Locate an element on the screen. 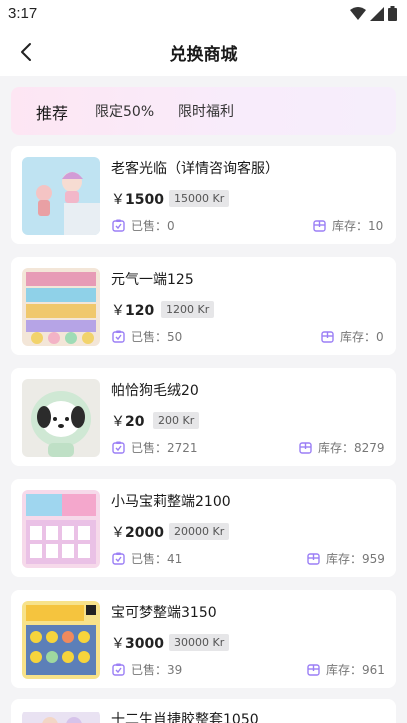  product-card: 十二生肖捷胶整套1050 is located at coordinates (203, 711).